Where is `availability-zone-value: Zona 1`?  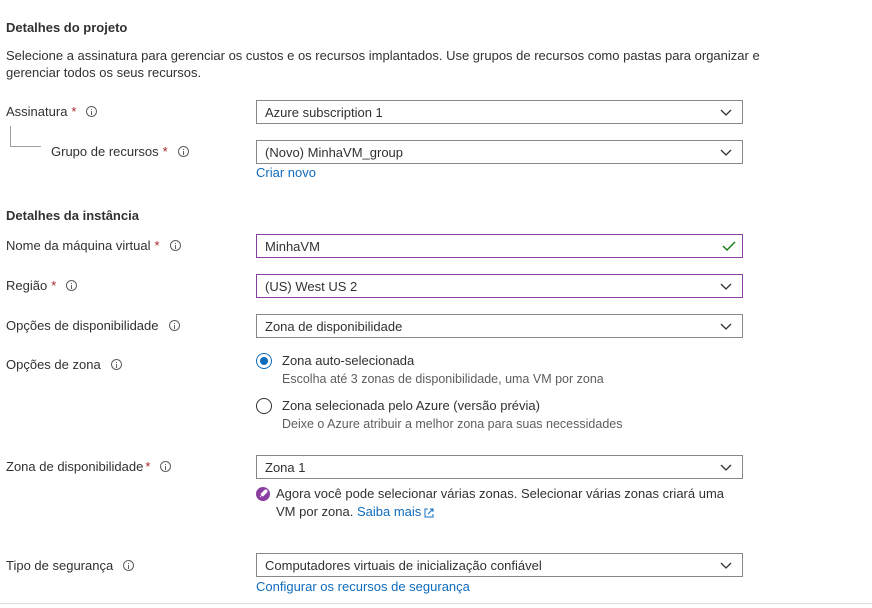 availability-zone-value: Zona 1 is located at coordinates (285, 467).